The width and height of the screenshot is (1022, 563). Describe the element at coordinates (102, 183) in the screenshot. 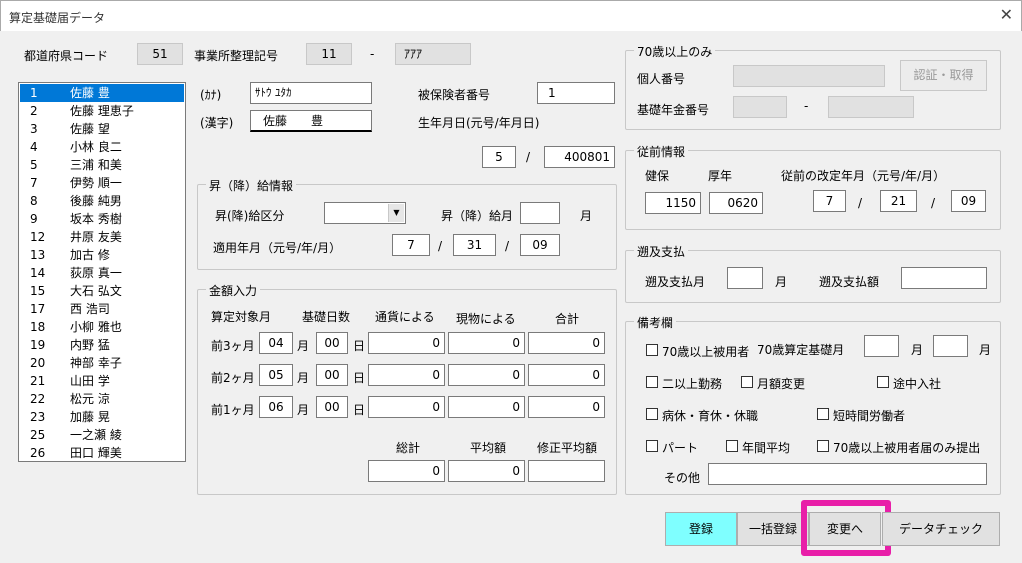

I see `employee-list-item: 7 伊勢 順一` at that location.